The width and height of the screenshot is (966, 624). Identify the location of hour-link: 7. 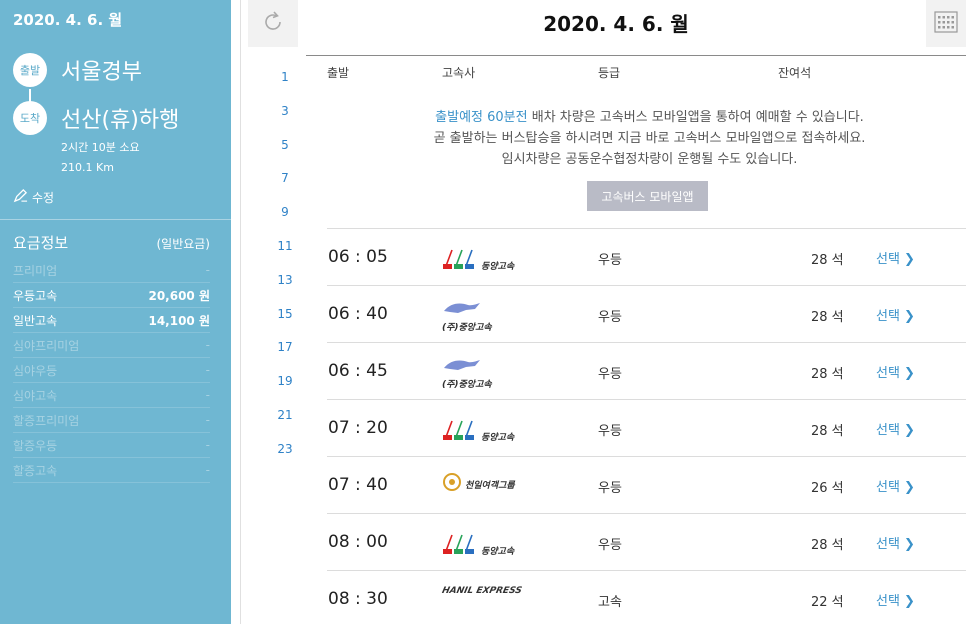
(285, 188).